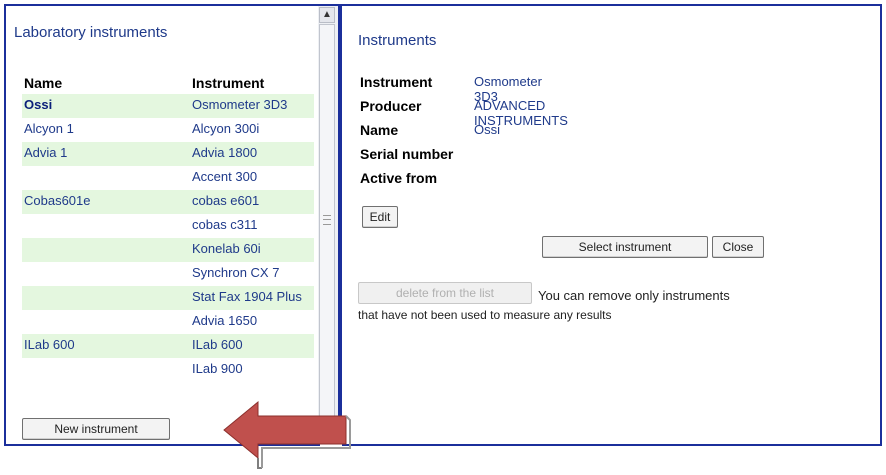 The height and width of the screenshot is (475, 886). I want to click on table-row: ILab 900, so click(168, 370).